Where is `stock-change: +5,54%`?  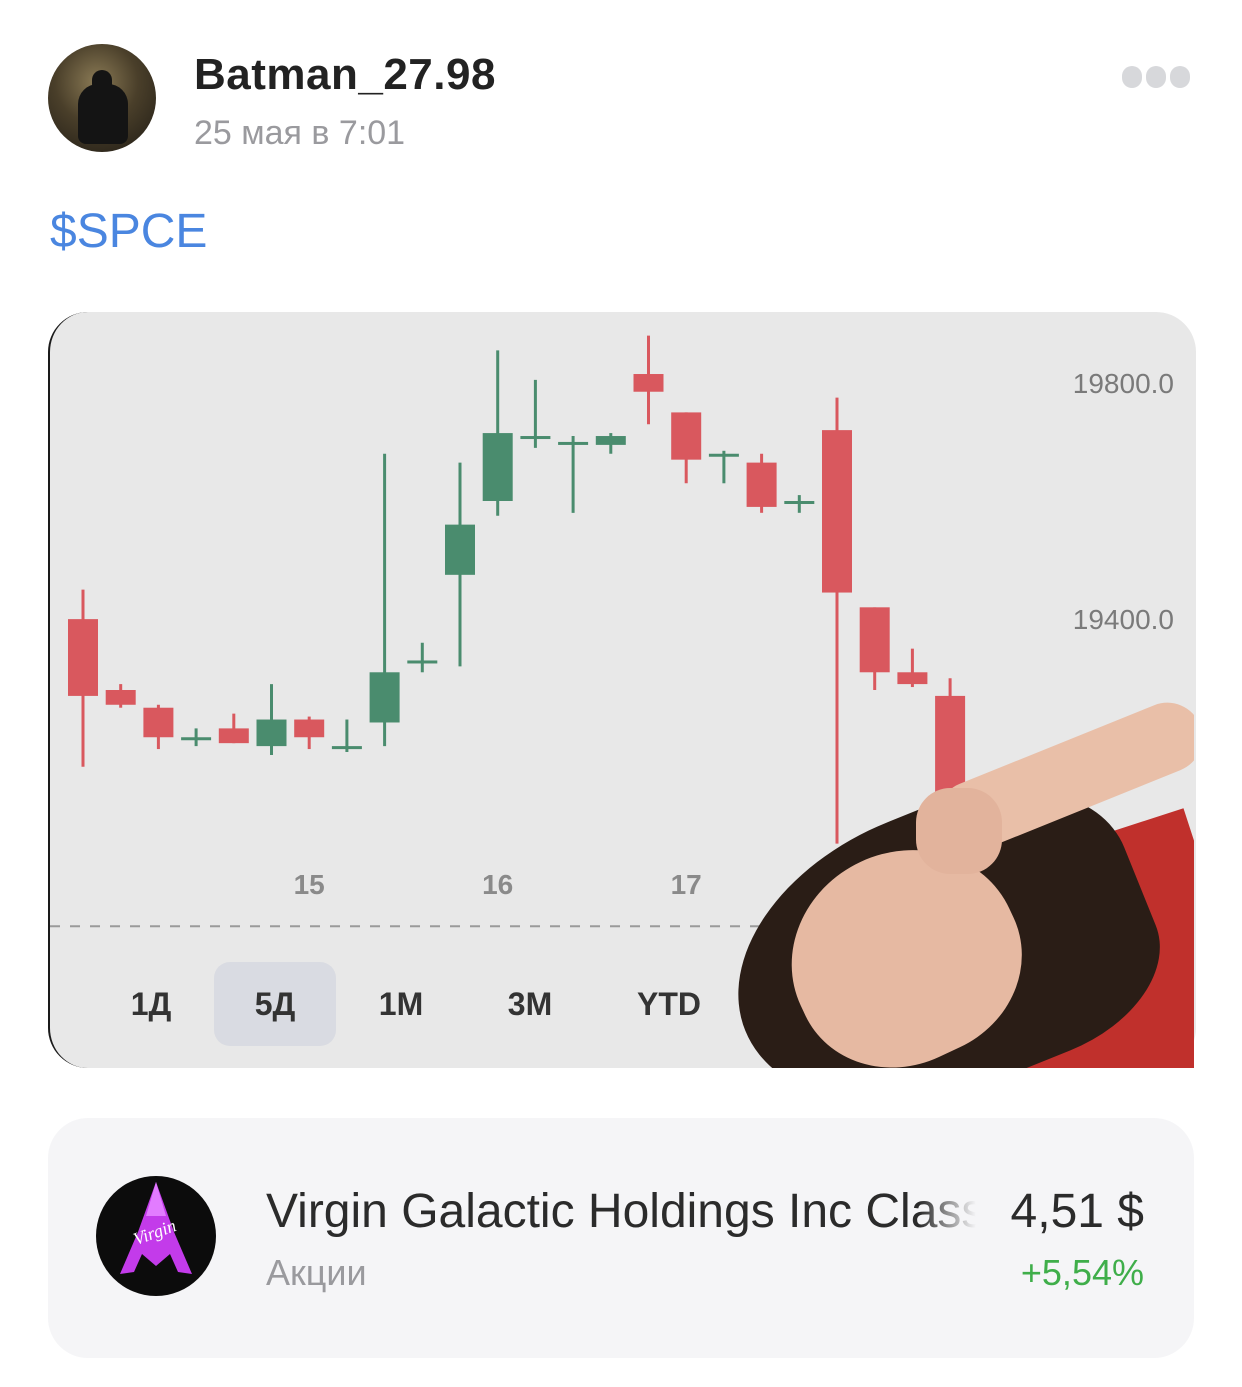
stock-change: +5,54% is located at coordinates (1082, 1272).